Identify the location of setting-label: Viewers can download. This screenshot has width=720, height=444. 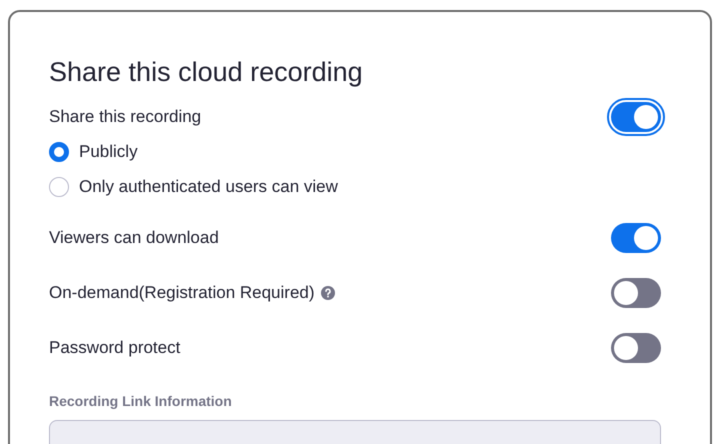
(134, 237).